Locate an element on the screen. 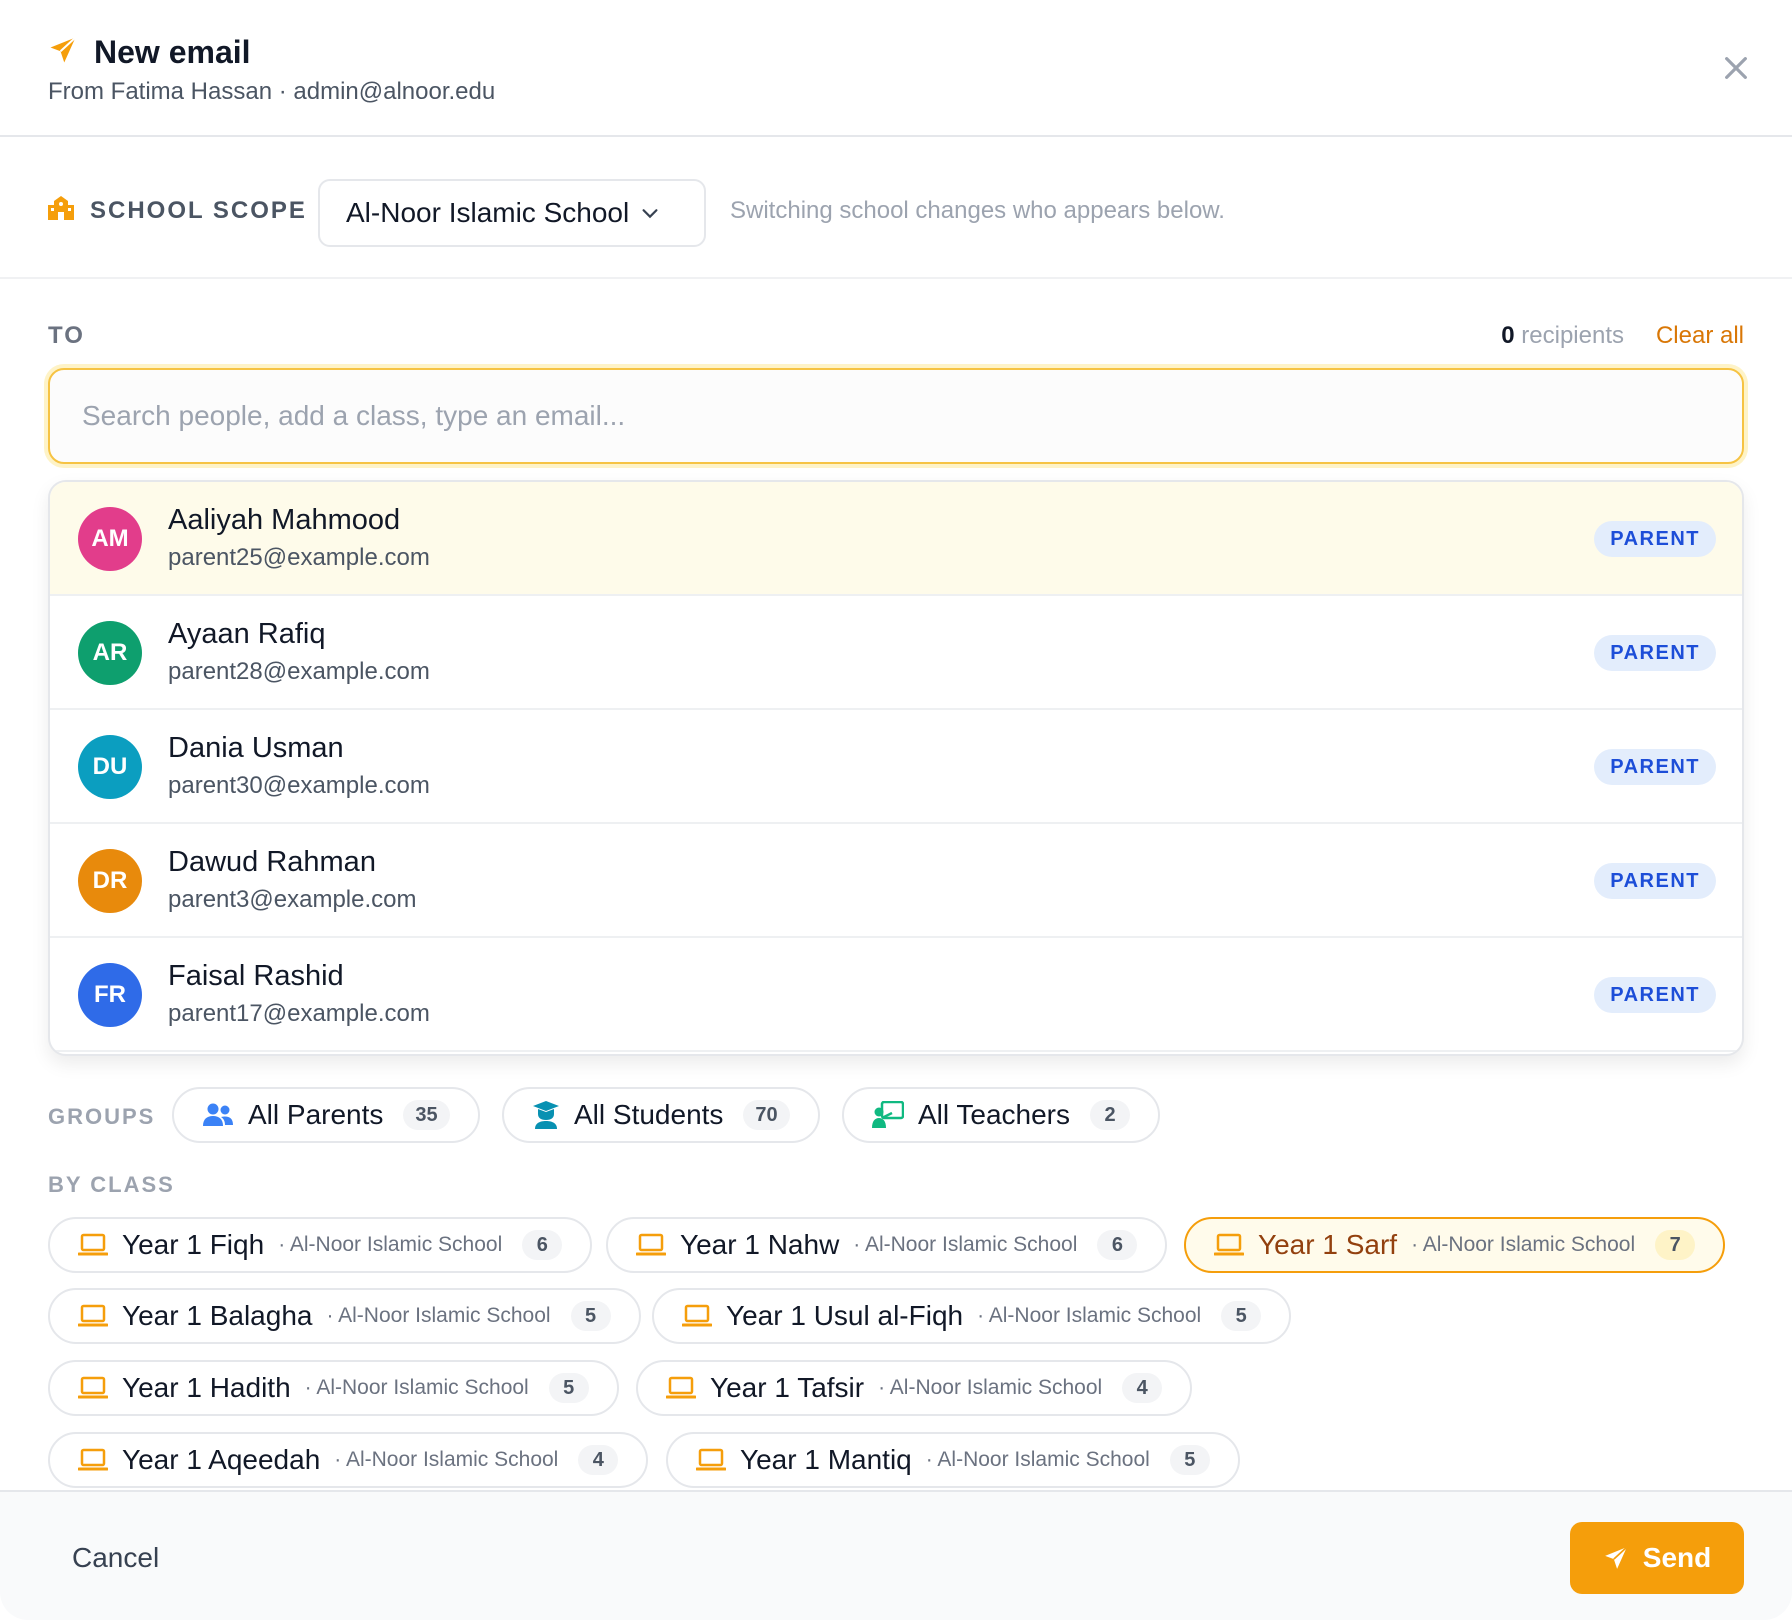 The image size is (1792, 1620). recipient-search-input is located at coordinates (896, 416).